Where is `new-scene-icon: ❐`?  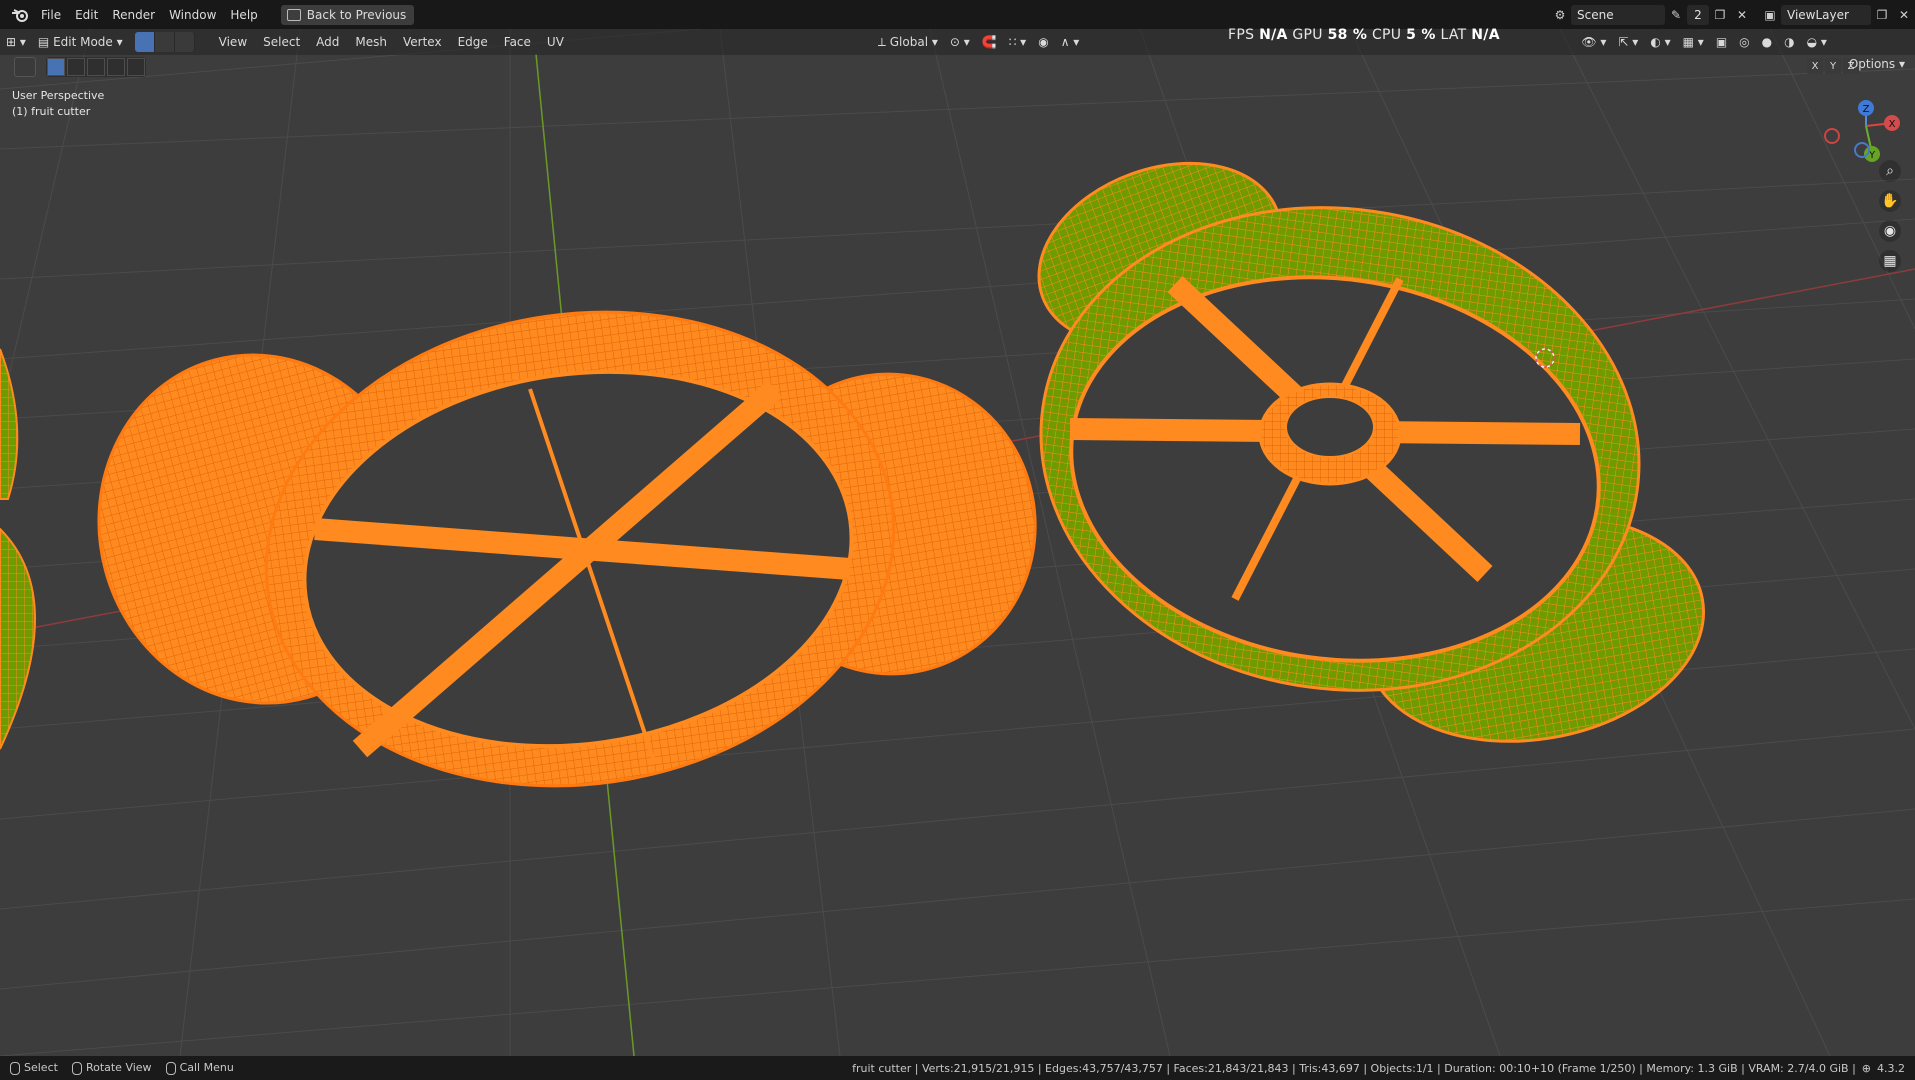 new-scene-icon: ❐ is located at coordinates (1720, 15).